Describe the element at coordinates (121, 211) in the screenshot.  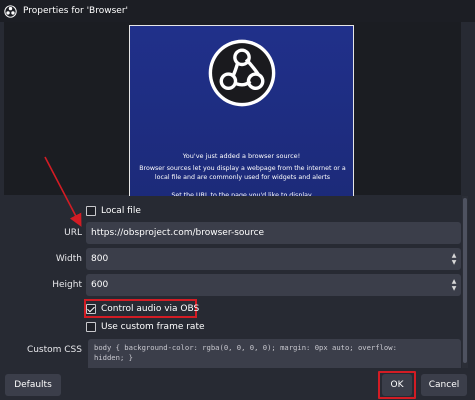
I see `local-file-label: Local file` at that location.